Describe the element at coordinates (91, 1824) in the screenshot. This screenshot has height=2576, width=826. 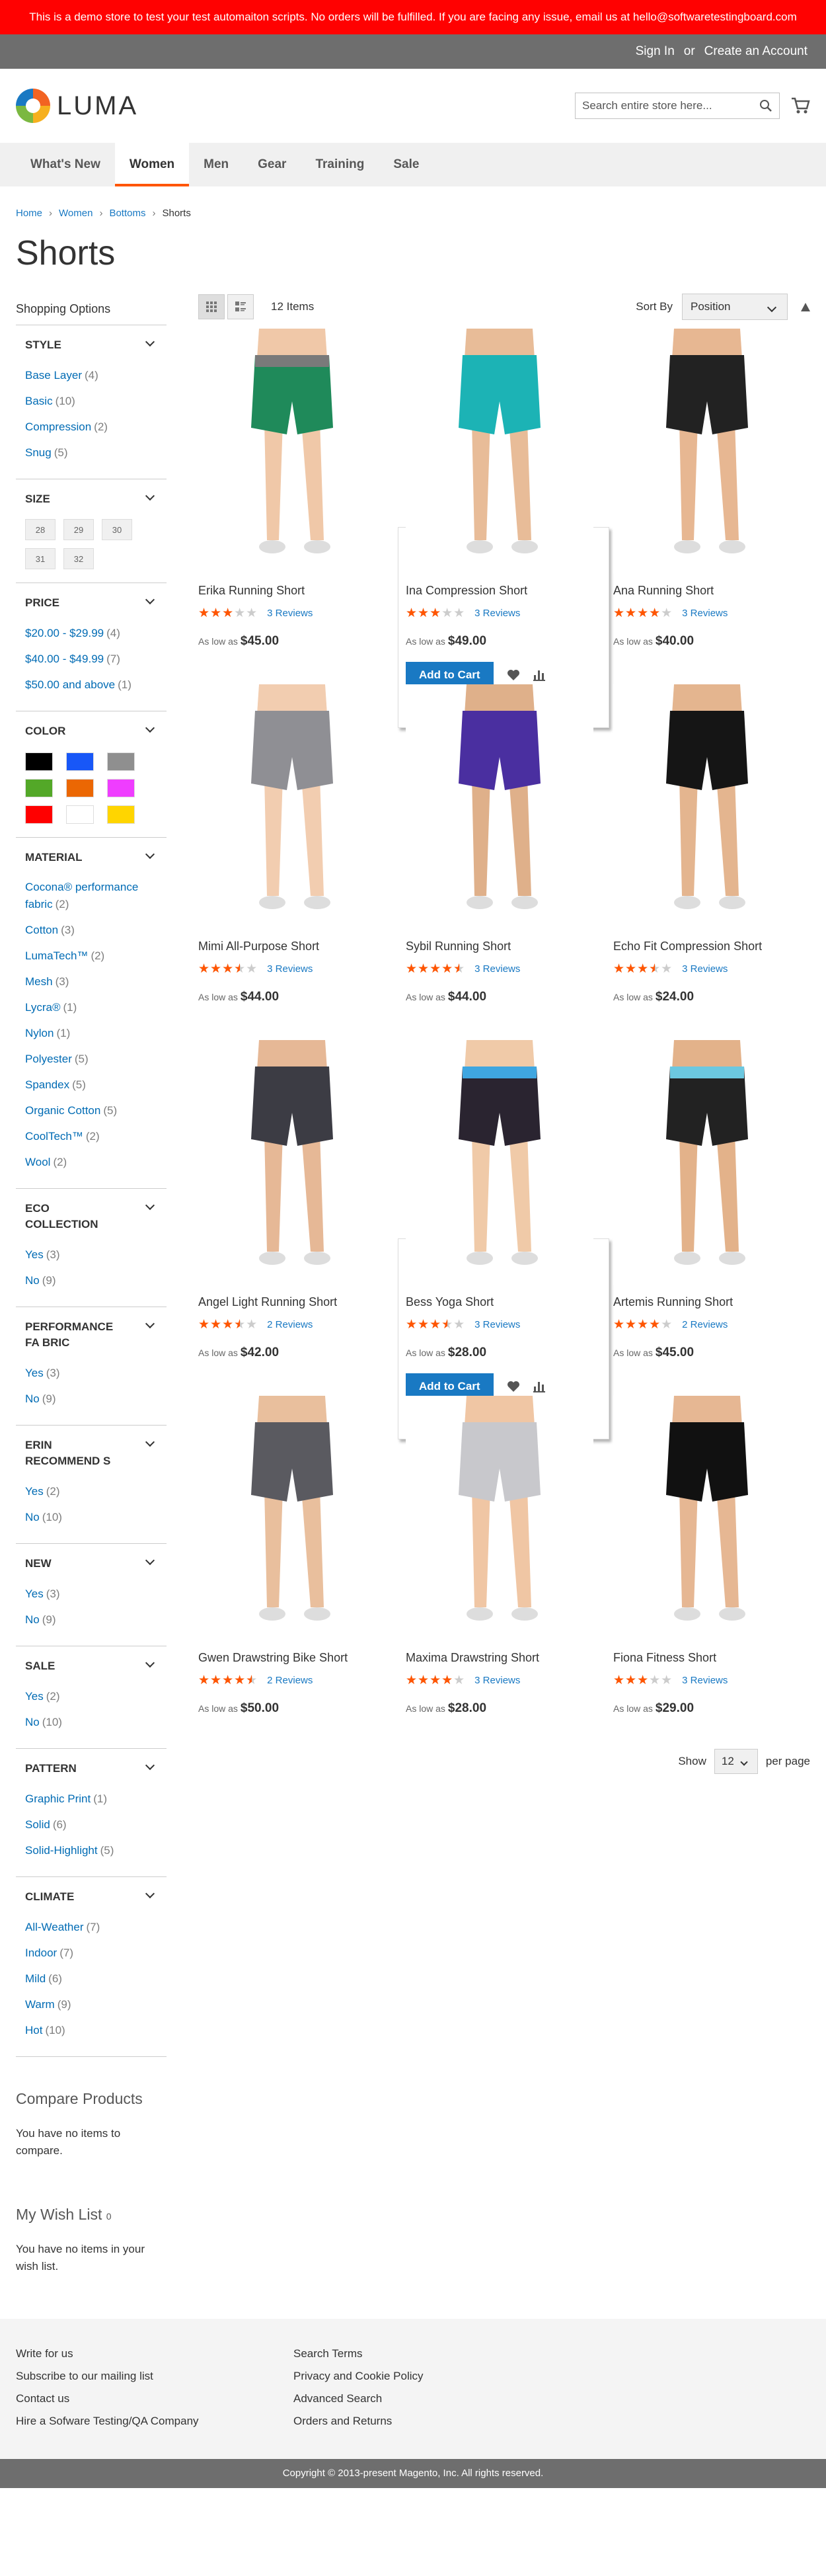
I see `filter-option: Solid (6)` at that location.